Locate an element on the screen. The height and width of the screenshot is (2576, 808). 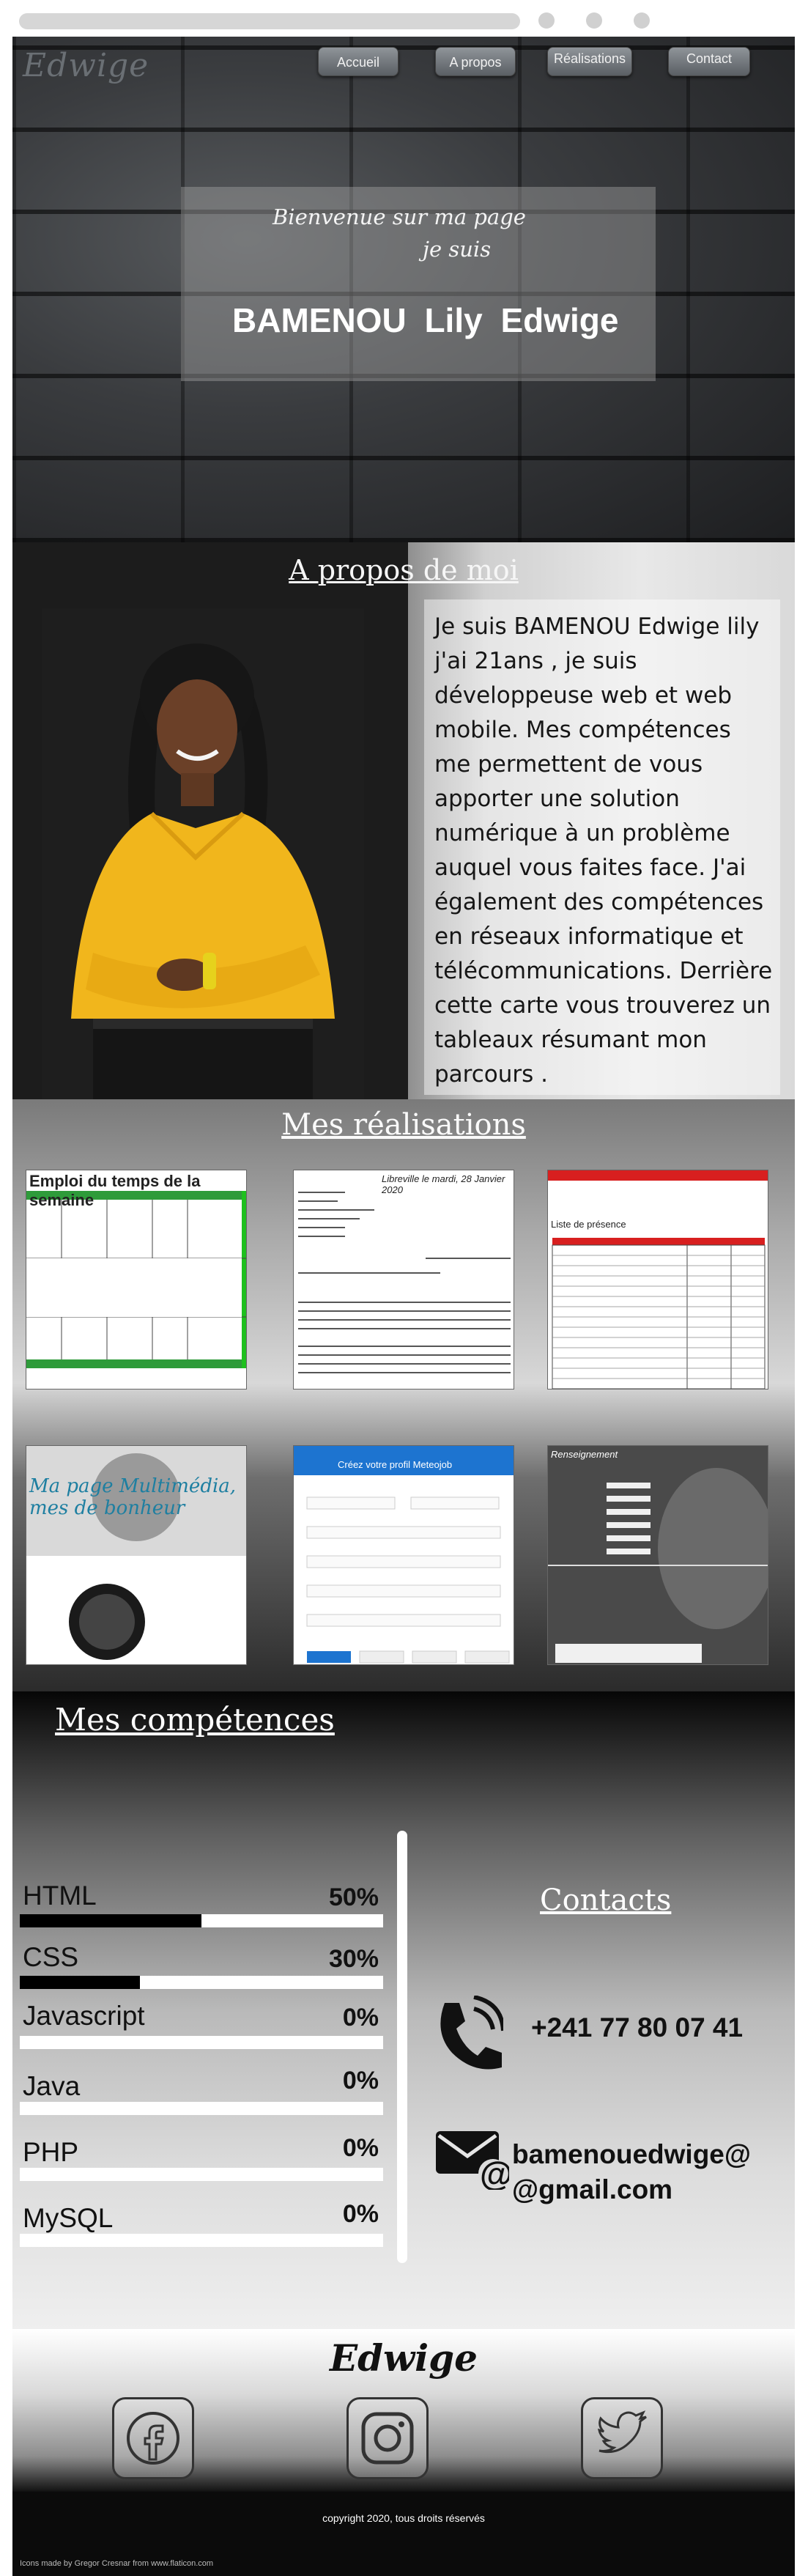
project-thumbnail-attendance: Liste de présence is located at coordinates (657, 1280).